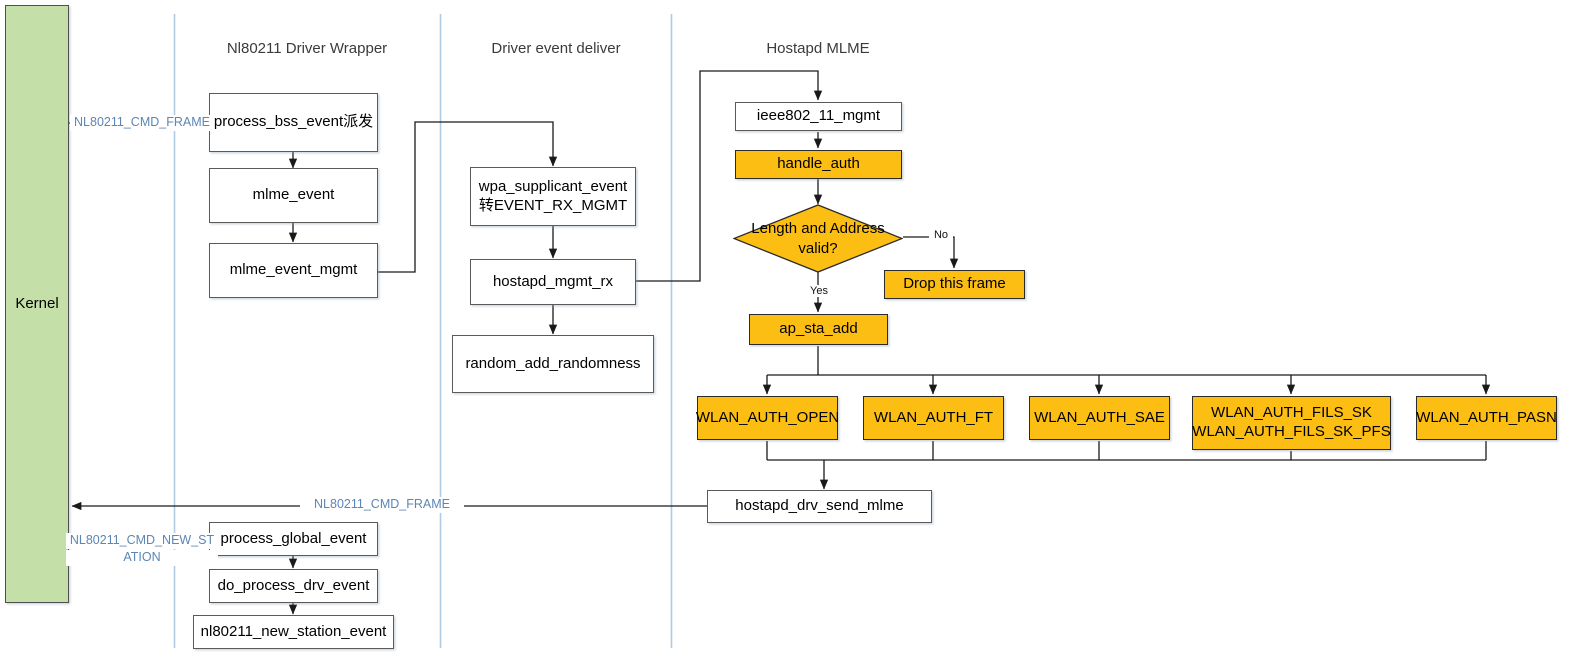 Image resolution: width=1582 pixels, height=662 pixels. I want to click on node-ieee802-11-mgmt-label: ieee802_11_mgmt, so click(818, 116).